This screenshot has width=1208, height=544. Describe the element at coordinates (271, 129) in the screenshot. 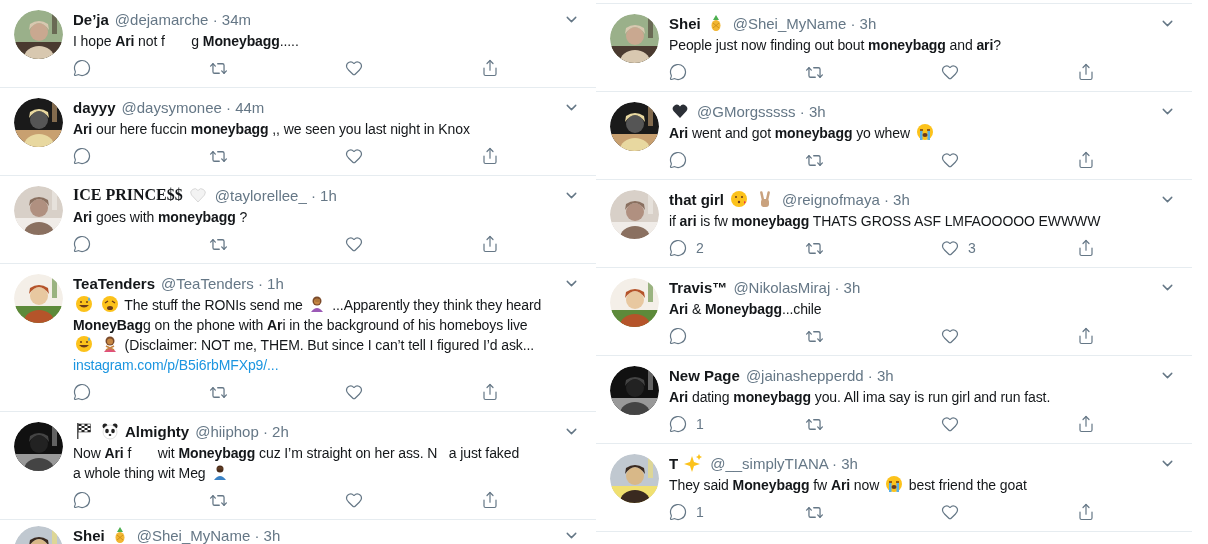

I see `tweet-text: Ari our here fuccin moneybagg ,, we seen you last night in Knox` at that location.